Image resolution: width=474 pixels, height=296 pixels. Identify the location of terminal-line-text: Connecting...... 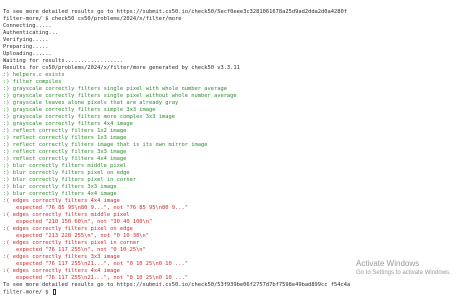
(27, 26).